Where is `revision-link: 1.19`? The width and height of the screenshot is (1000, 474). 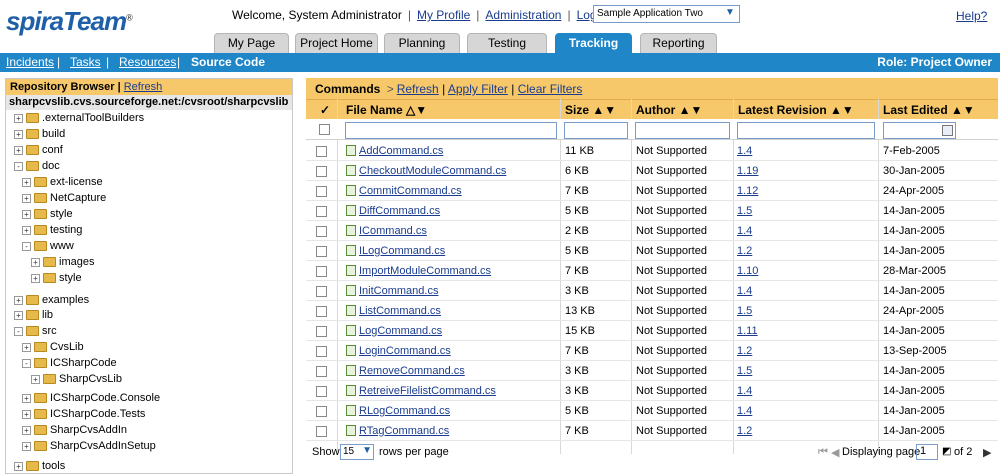 revision-link: 1.19 is located at coordinates (747, 171).